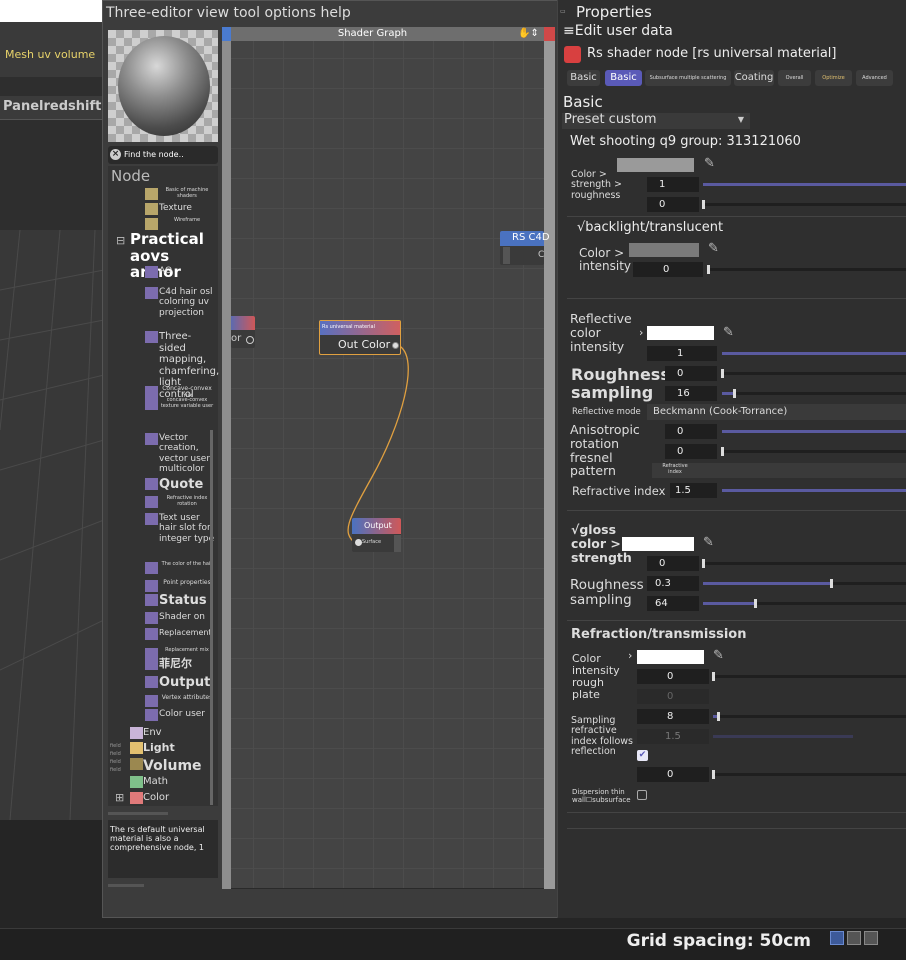 The height and width of the screenshot is (960, 906). I want to click on reflective-intensity-field: 1, so click(682, 353).